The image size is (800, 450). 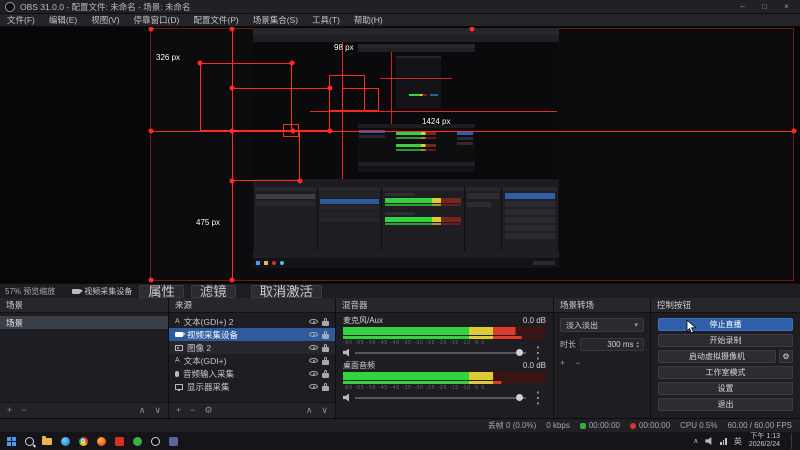 What do you see at coordinates (793, 441) in the screenshot?
I see `show-desktop-button` at bounding box center [793, 441].